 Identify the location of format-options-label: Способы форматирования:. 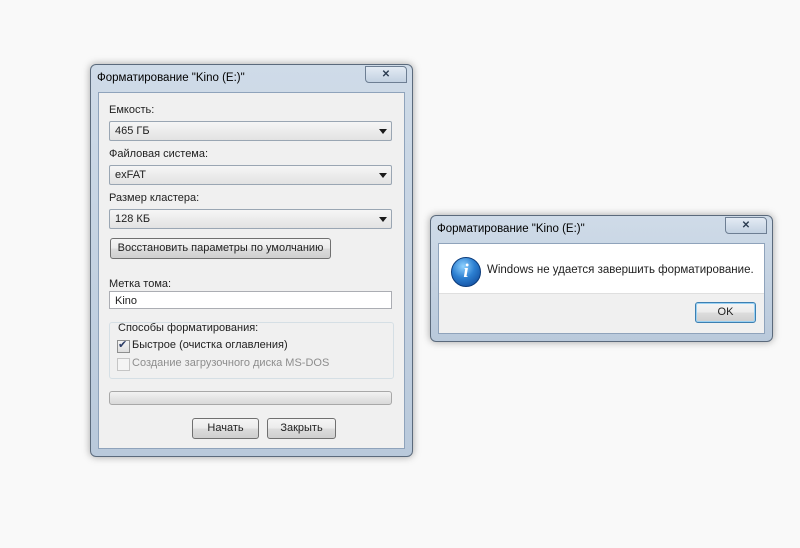
(188, 328).